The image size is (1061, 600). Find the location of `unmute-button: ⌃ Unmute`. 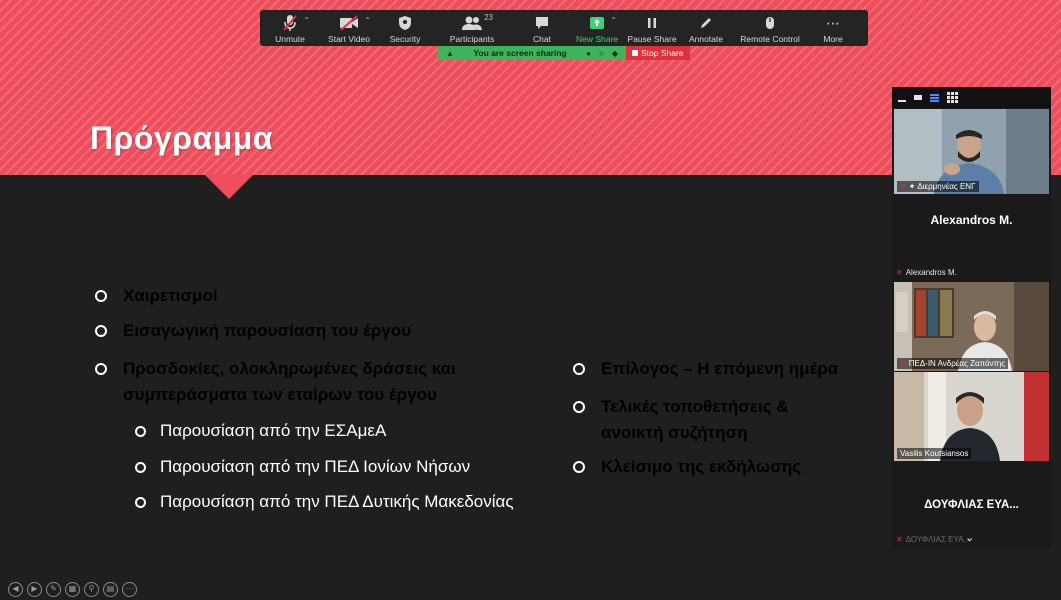

unmute-button: ⌃ Unmute is located at coordinates (290, 28).